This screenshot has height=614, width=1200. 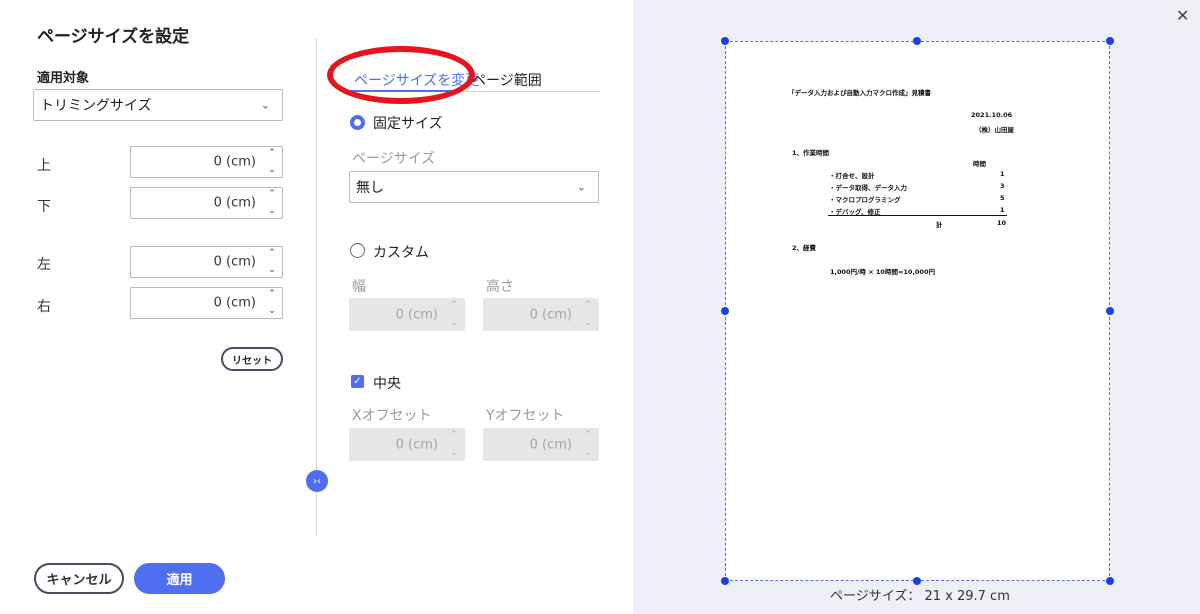 I want to click on close-icon: ✕, so click(x=1182, y=15).